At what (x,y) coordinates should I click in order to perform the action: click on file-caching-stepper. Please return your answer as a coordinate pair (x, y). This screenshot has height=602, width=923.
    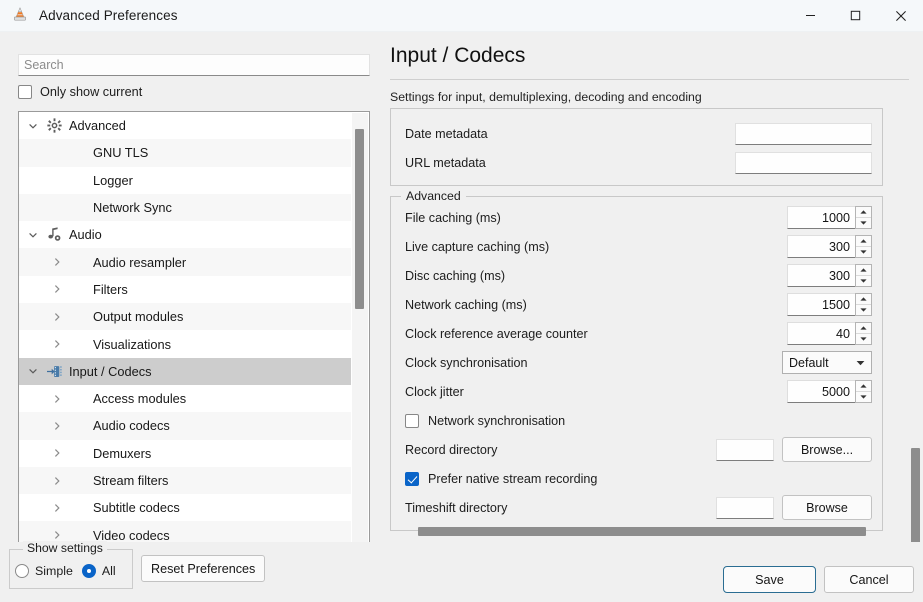
    Looking at the image, I should click on (863, 217).